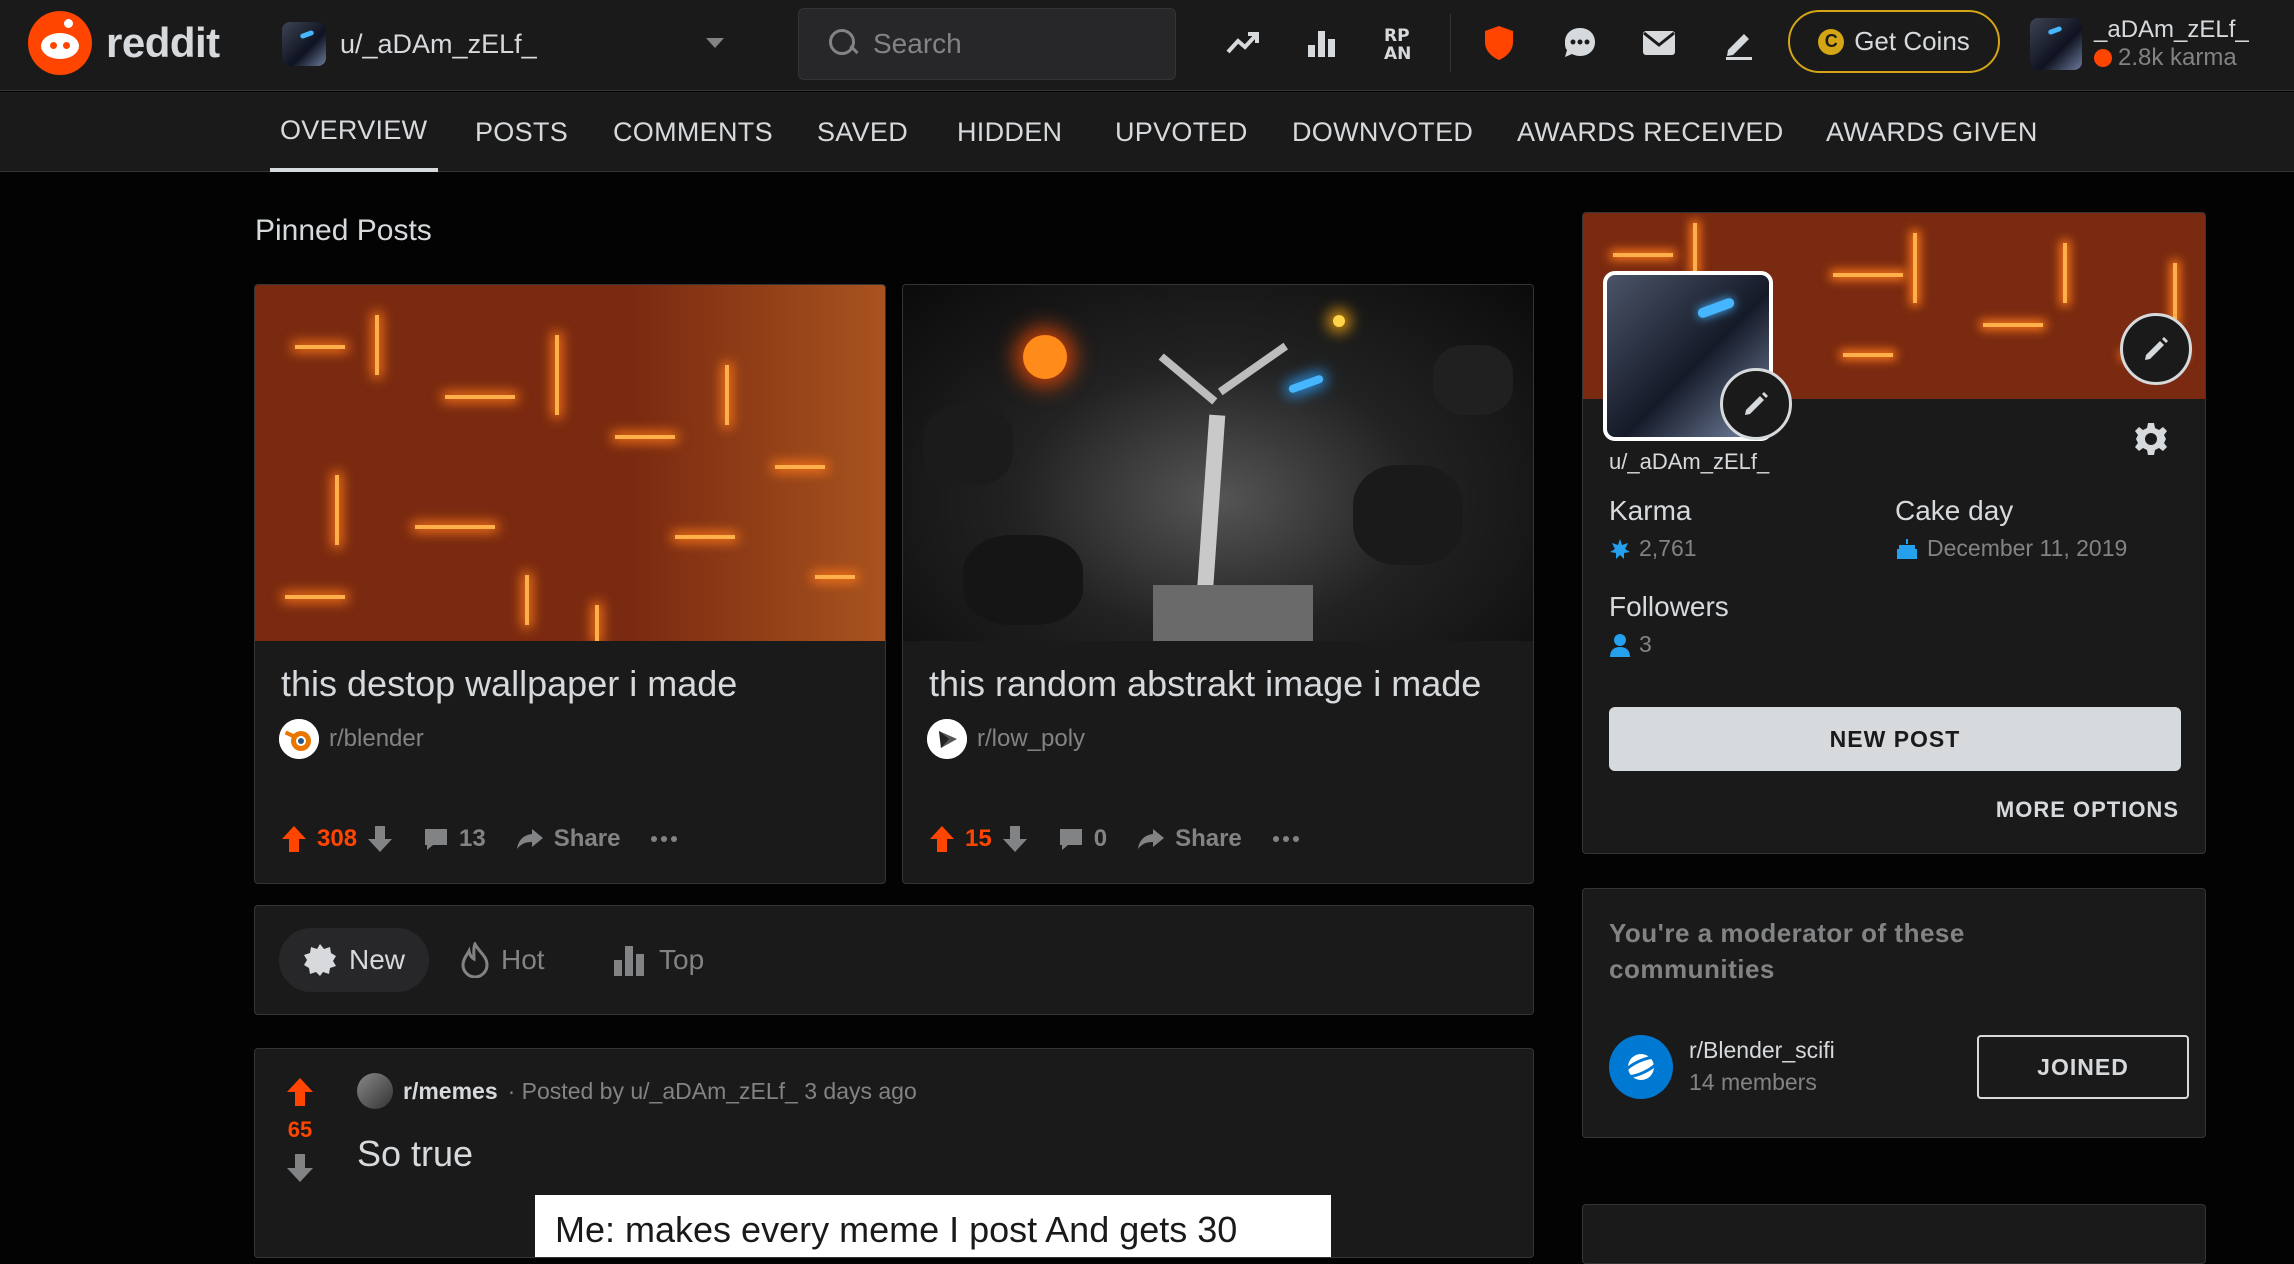 The width and height of the screenshot is (2294, 1264). What do you see at coordinates (472, 838) in the screenshot?
I see `comment-count: 13` at bounding box center [472, 838].